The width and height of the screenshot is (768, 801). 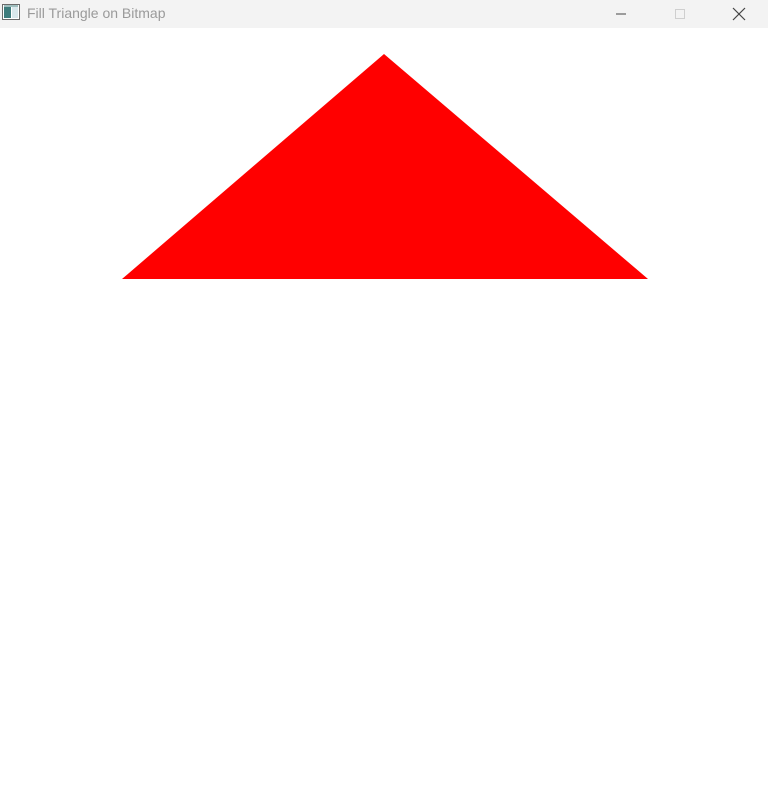 What do you see at coordinates (96, 13) in the screenshot?
I see `window-title: Fill Triangle on Bitmap` at bounding box center [96, 13].